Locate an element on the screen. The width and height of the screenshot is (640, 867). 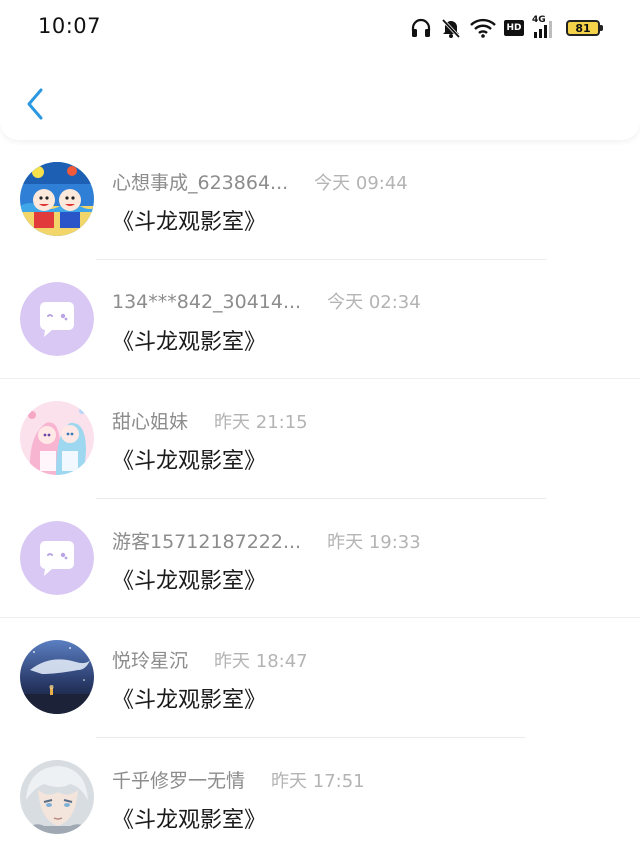
night-whale-avatar-icon is located at coordinates (57, 677).